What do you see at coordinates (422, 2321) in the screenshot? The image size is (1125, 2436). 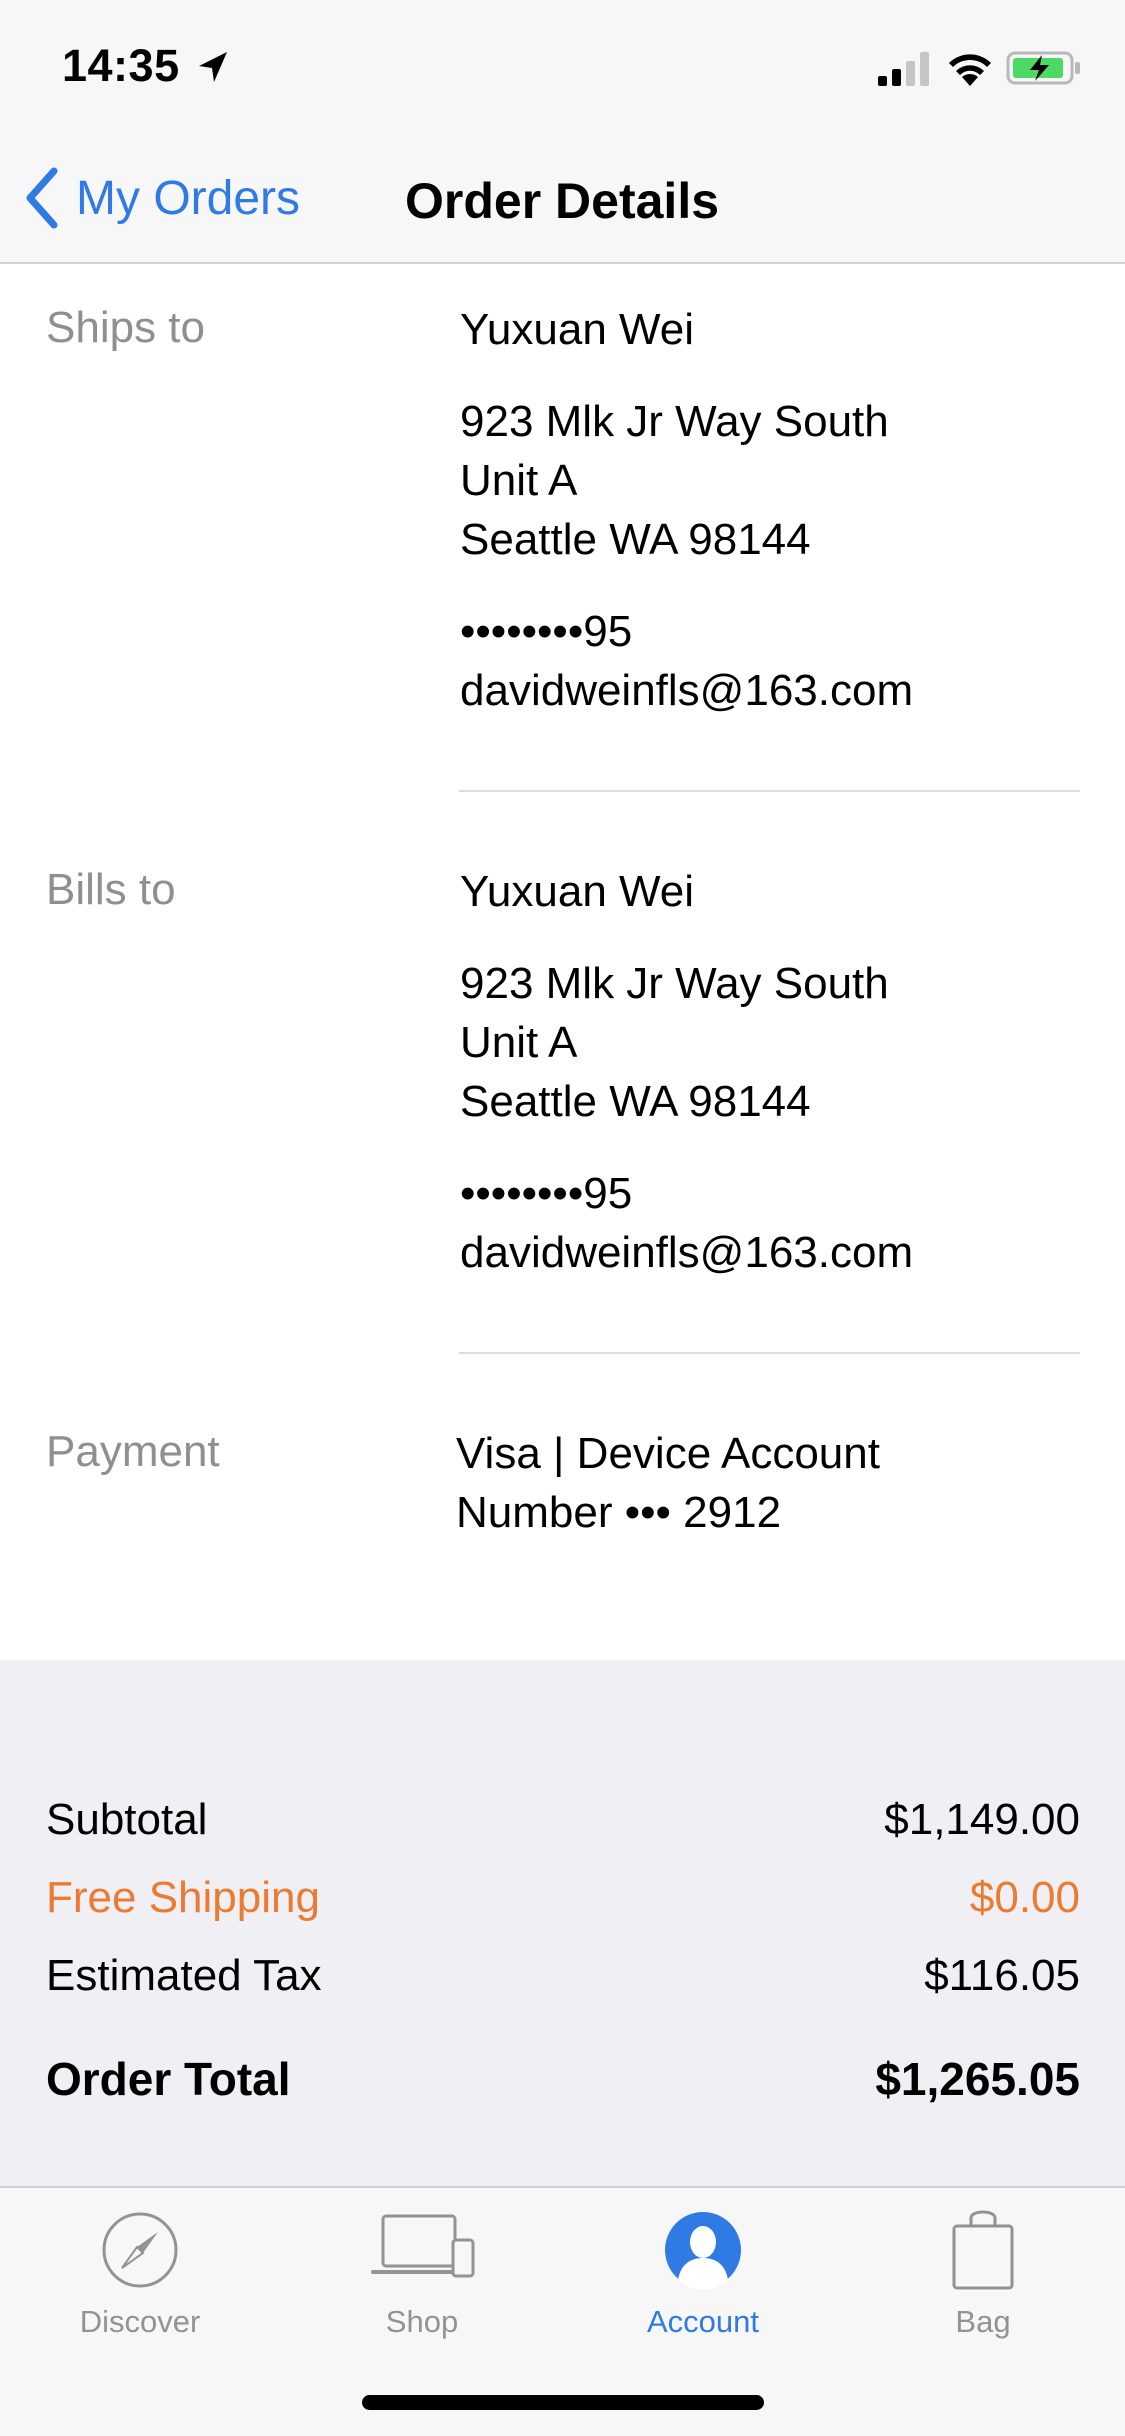 I see `tab-shop-label: Shop` at bounding box center [422, 2321].